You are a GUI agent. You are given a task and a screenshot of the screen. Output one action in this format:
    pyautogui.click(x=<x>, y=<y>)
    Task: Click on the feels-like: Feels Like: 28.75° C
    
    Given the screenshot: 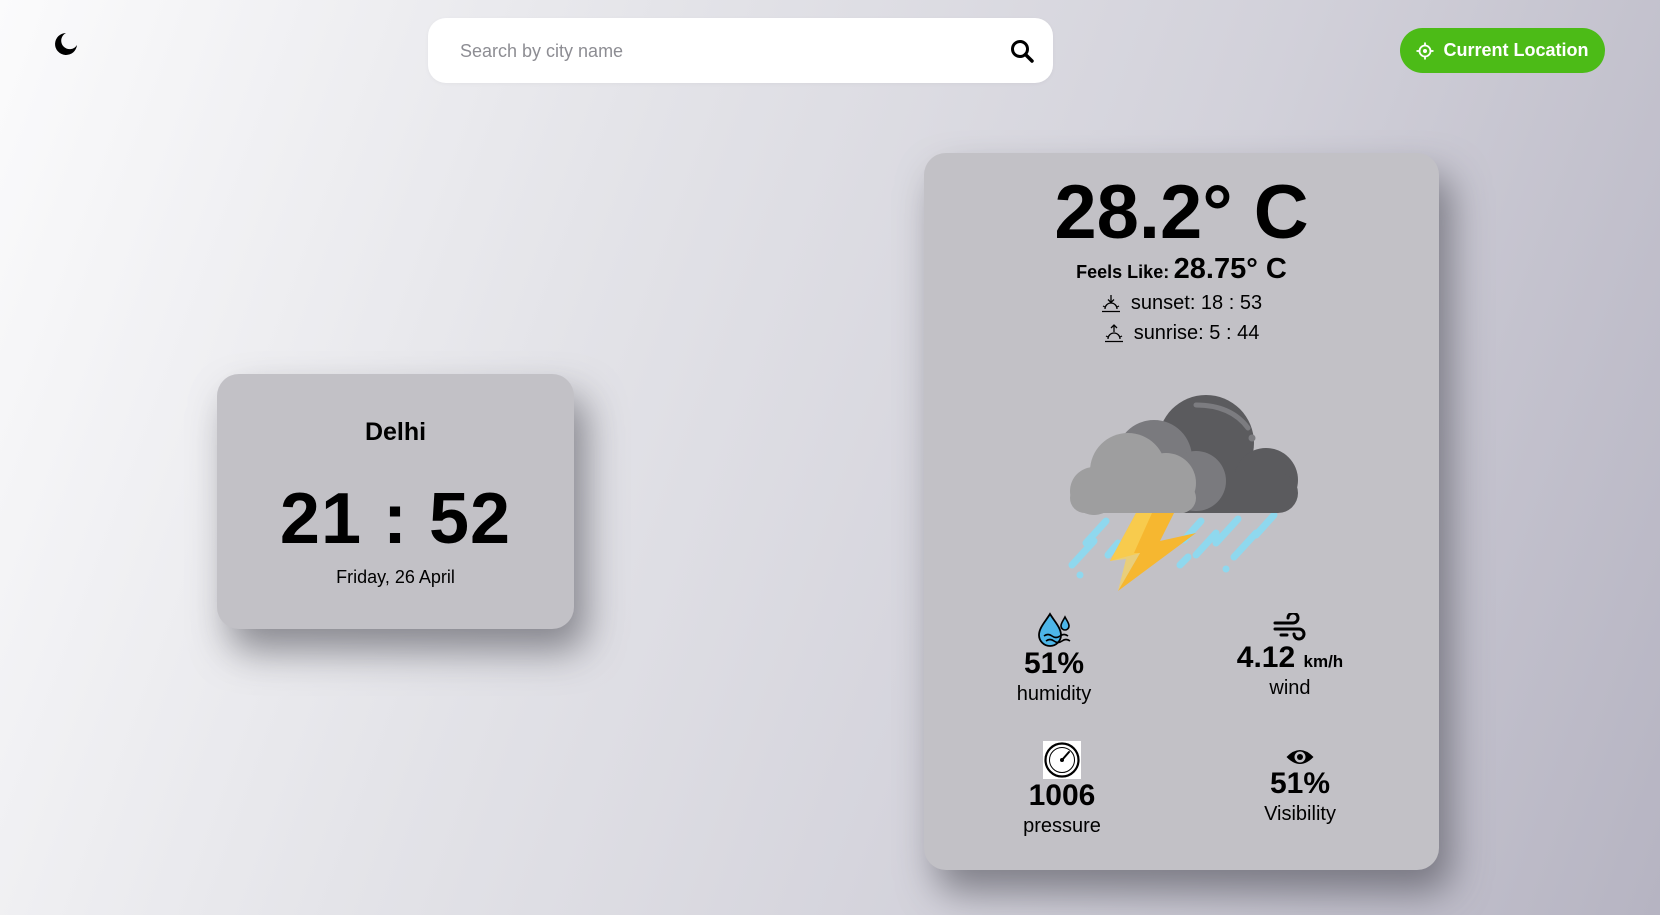 What is the action you would take?
    pyautogui.click(x=1181, y=269)
    